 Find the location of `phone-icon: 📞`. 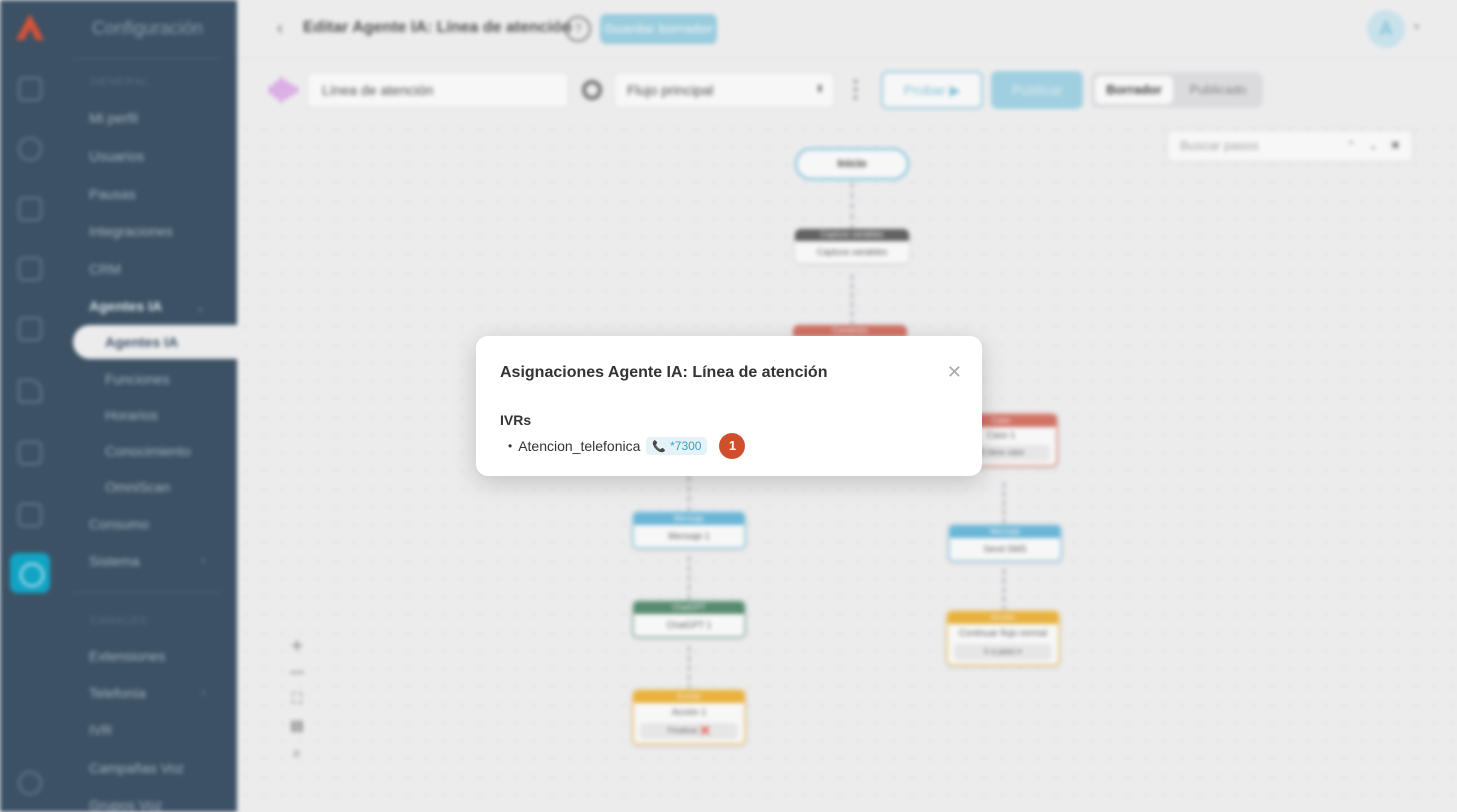

phone-icon: 📞 is located at coordinates (659, 446).